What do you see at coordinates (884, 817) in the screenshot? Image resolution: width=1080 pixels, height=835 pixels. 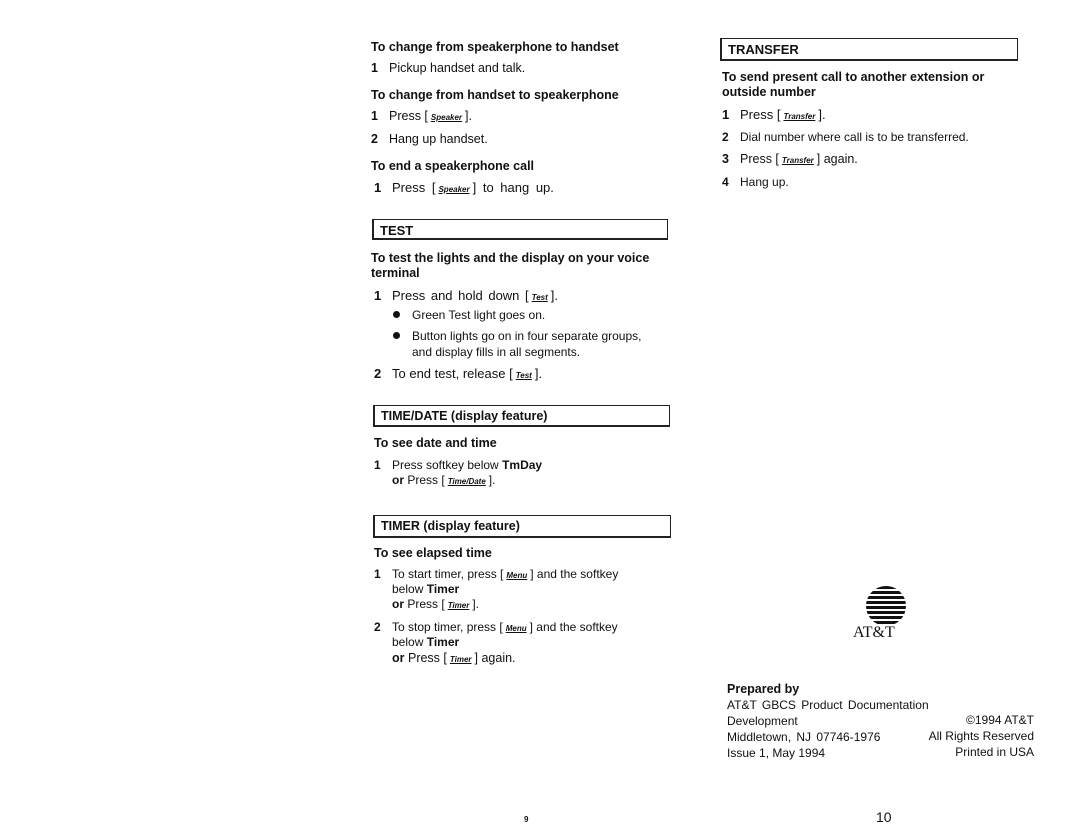 I see `page-number-right: 10` at bounding box center [884, 817].